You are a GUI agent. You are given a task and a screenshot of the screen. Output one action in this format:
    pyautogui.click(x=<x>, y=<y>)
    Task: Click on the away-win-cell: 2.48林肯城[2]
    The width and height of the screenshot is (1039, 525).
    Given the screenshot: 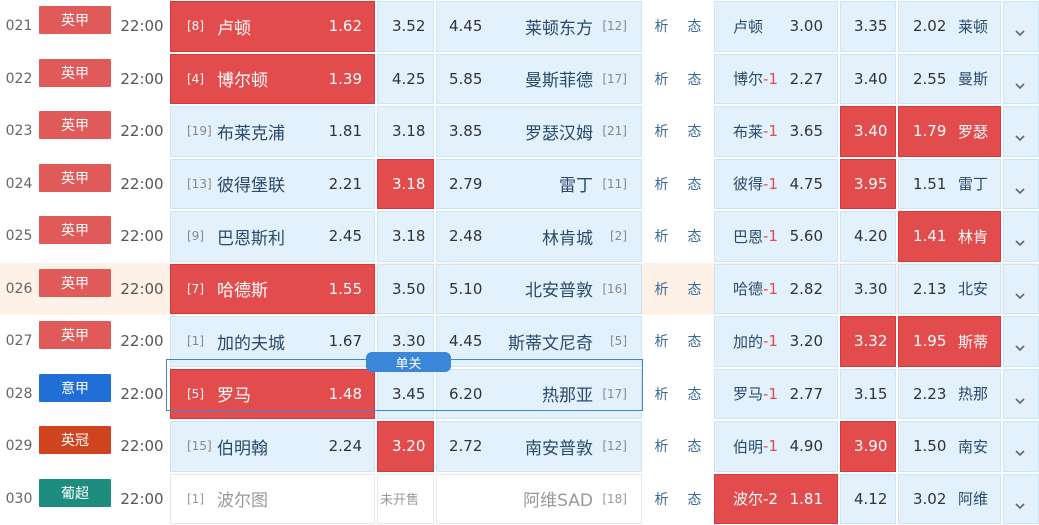 What is the action you would take?
    pyautogui.click(x=539, y=236)
    